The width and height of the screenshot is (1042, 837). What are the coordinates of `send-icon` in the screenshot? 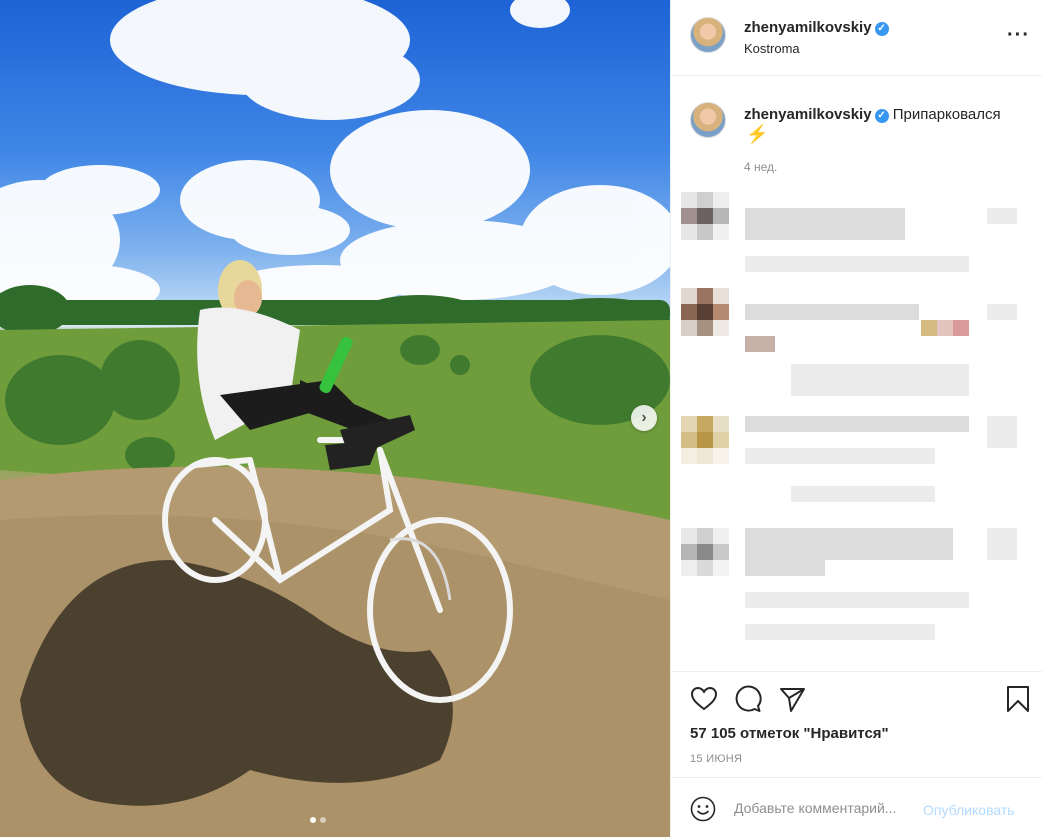 It's located at (792, 699).